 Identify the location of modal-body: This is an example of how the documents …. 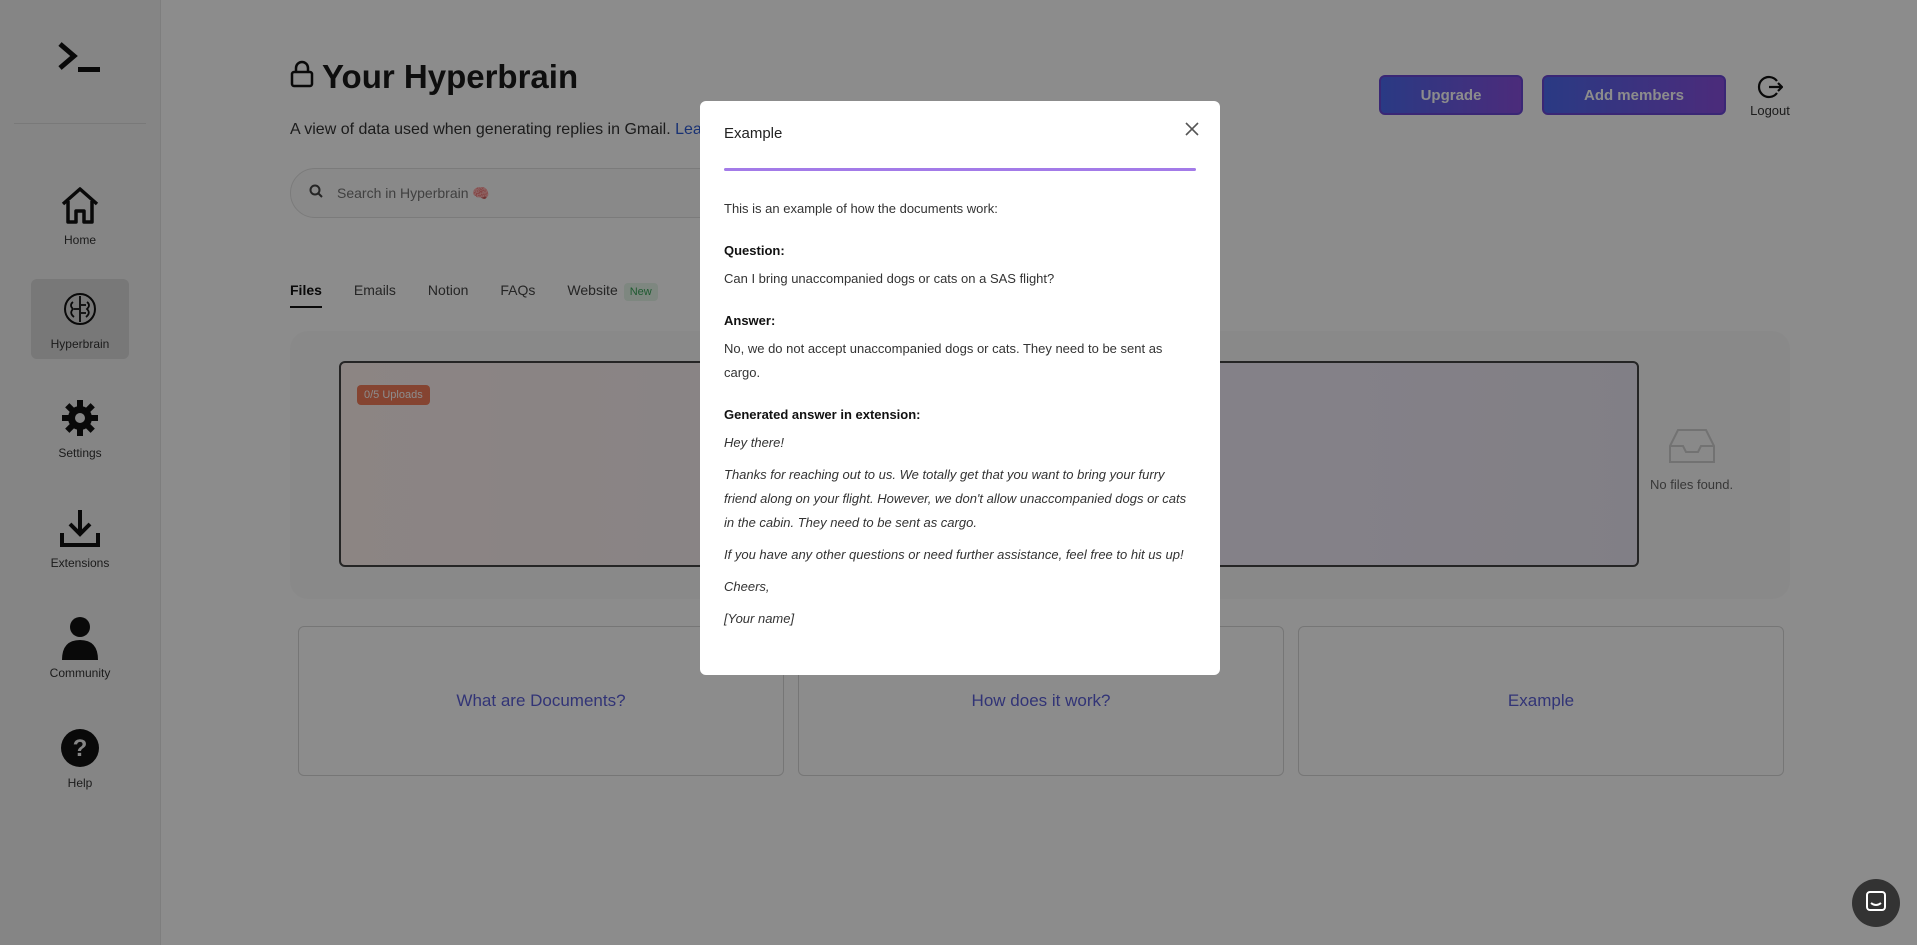
(961, 414).